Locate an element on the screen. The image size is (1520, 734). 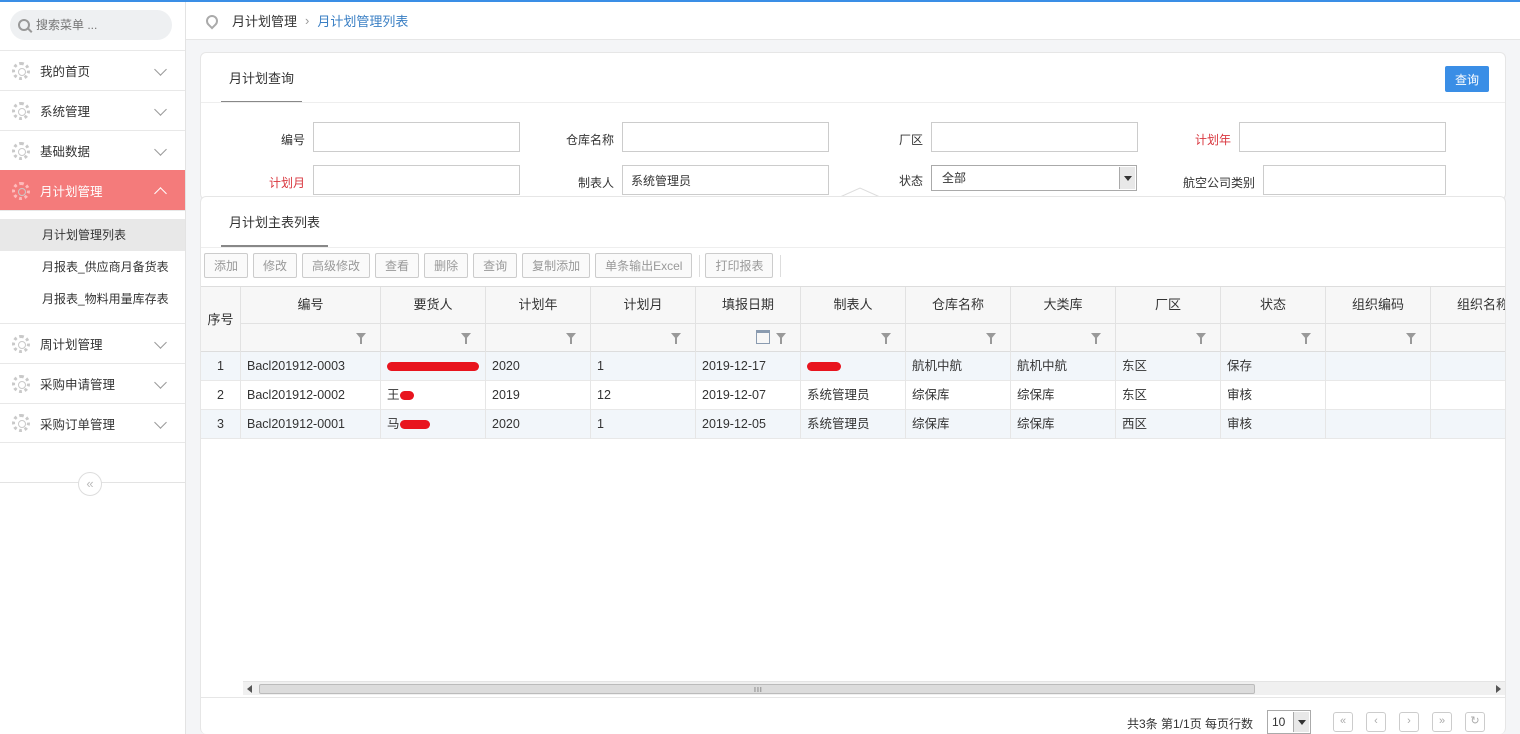
cell-changqu: 东区 is located at coordinates (1168, 395).